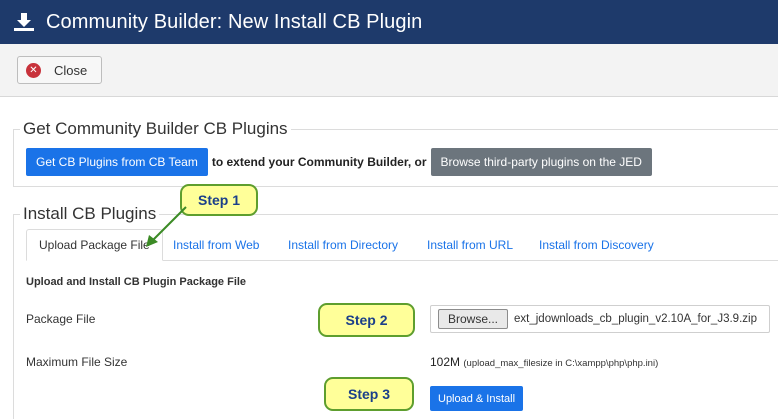  Describe the element at coordinates (477, 398) in the screenshot. I see `upload-install-button: Upload & Install` at that location.